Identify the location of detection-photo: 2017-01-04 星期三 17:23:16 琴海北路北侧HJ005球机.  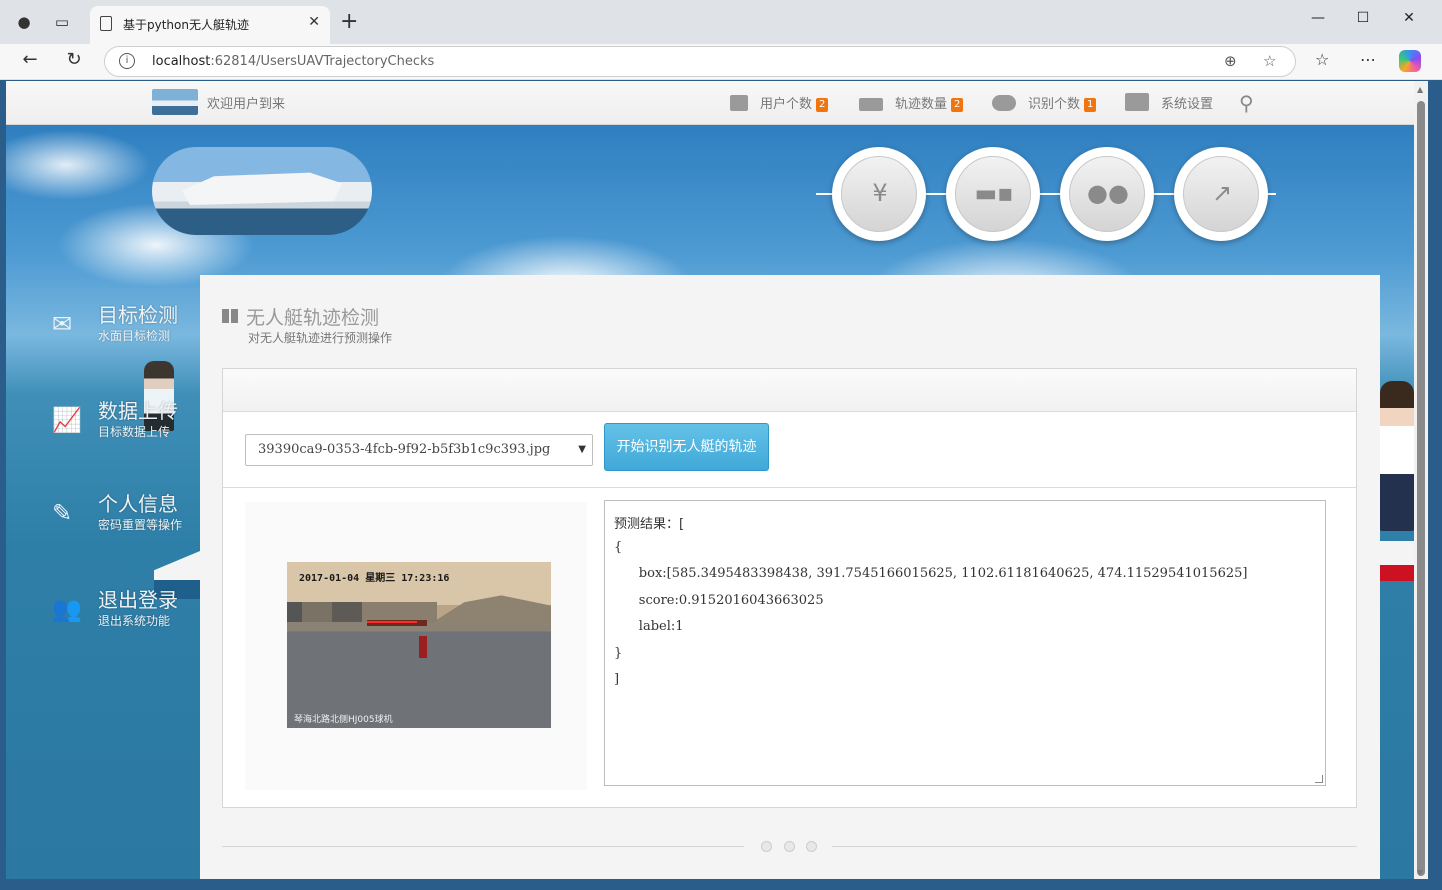
(419, 645).